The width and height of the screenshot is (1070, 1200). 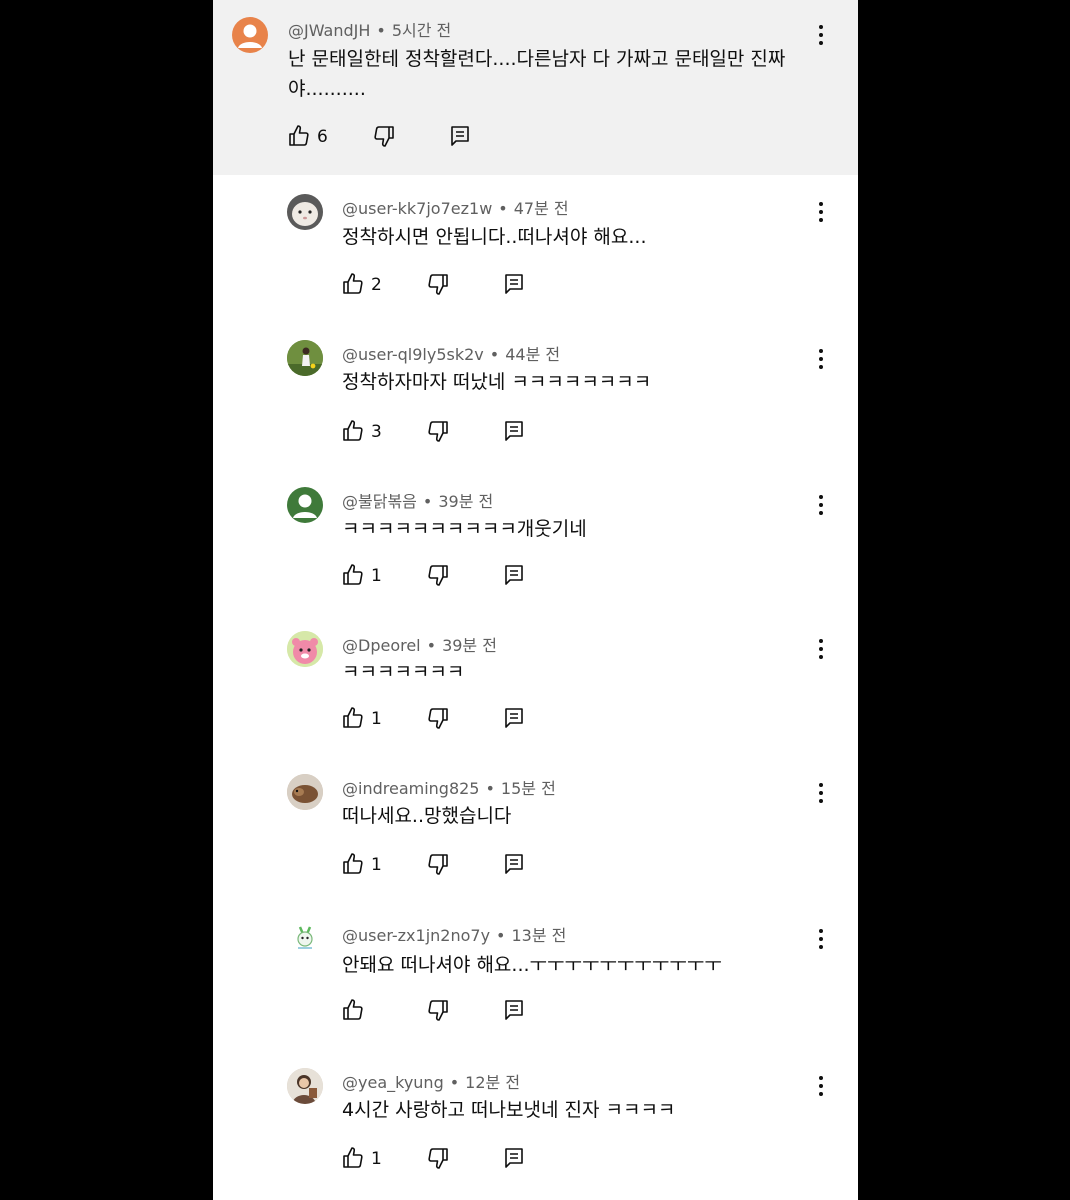 I want to click on timestamp: 5시간 전, so click(x=421, y=30).